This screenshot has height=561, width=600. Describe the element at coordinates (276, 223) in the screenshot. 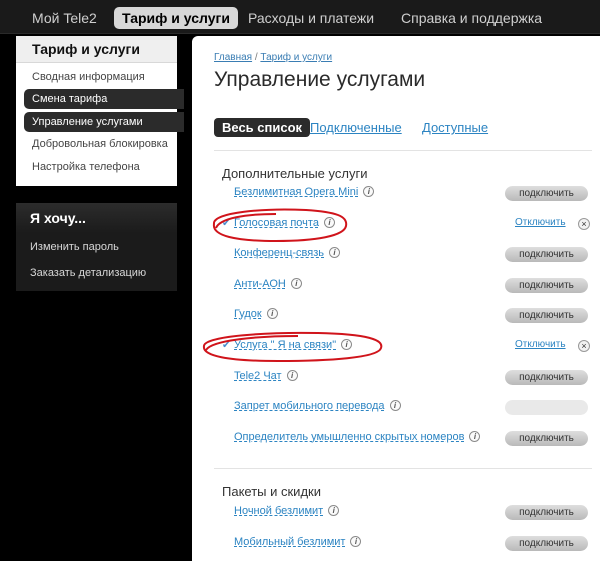

I see `service-name-text: Голосовая почта` at that location.